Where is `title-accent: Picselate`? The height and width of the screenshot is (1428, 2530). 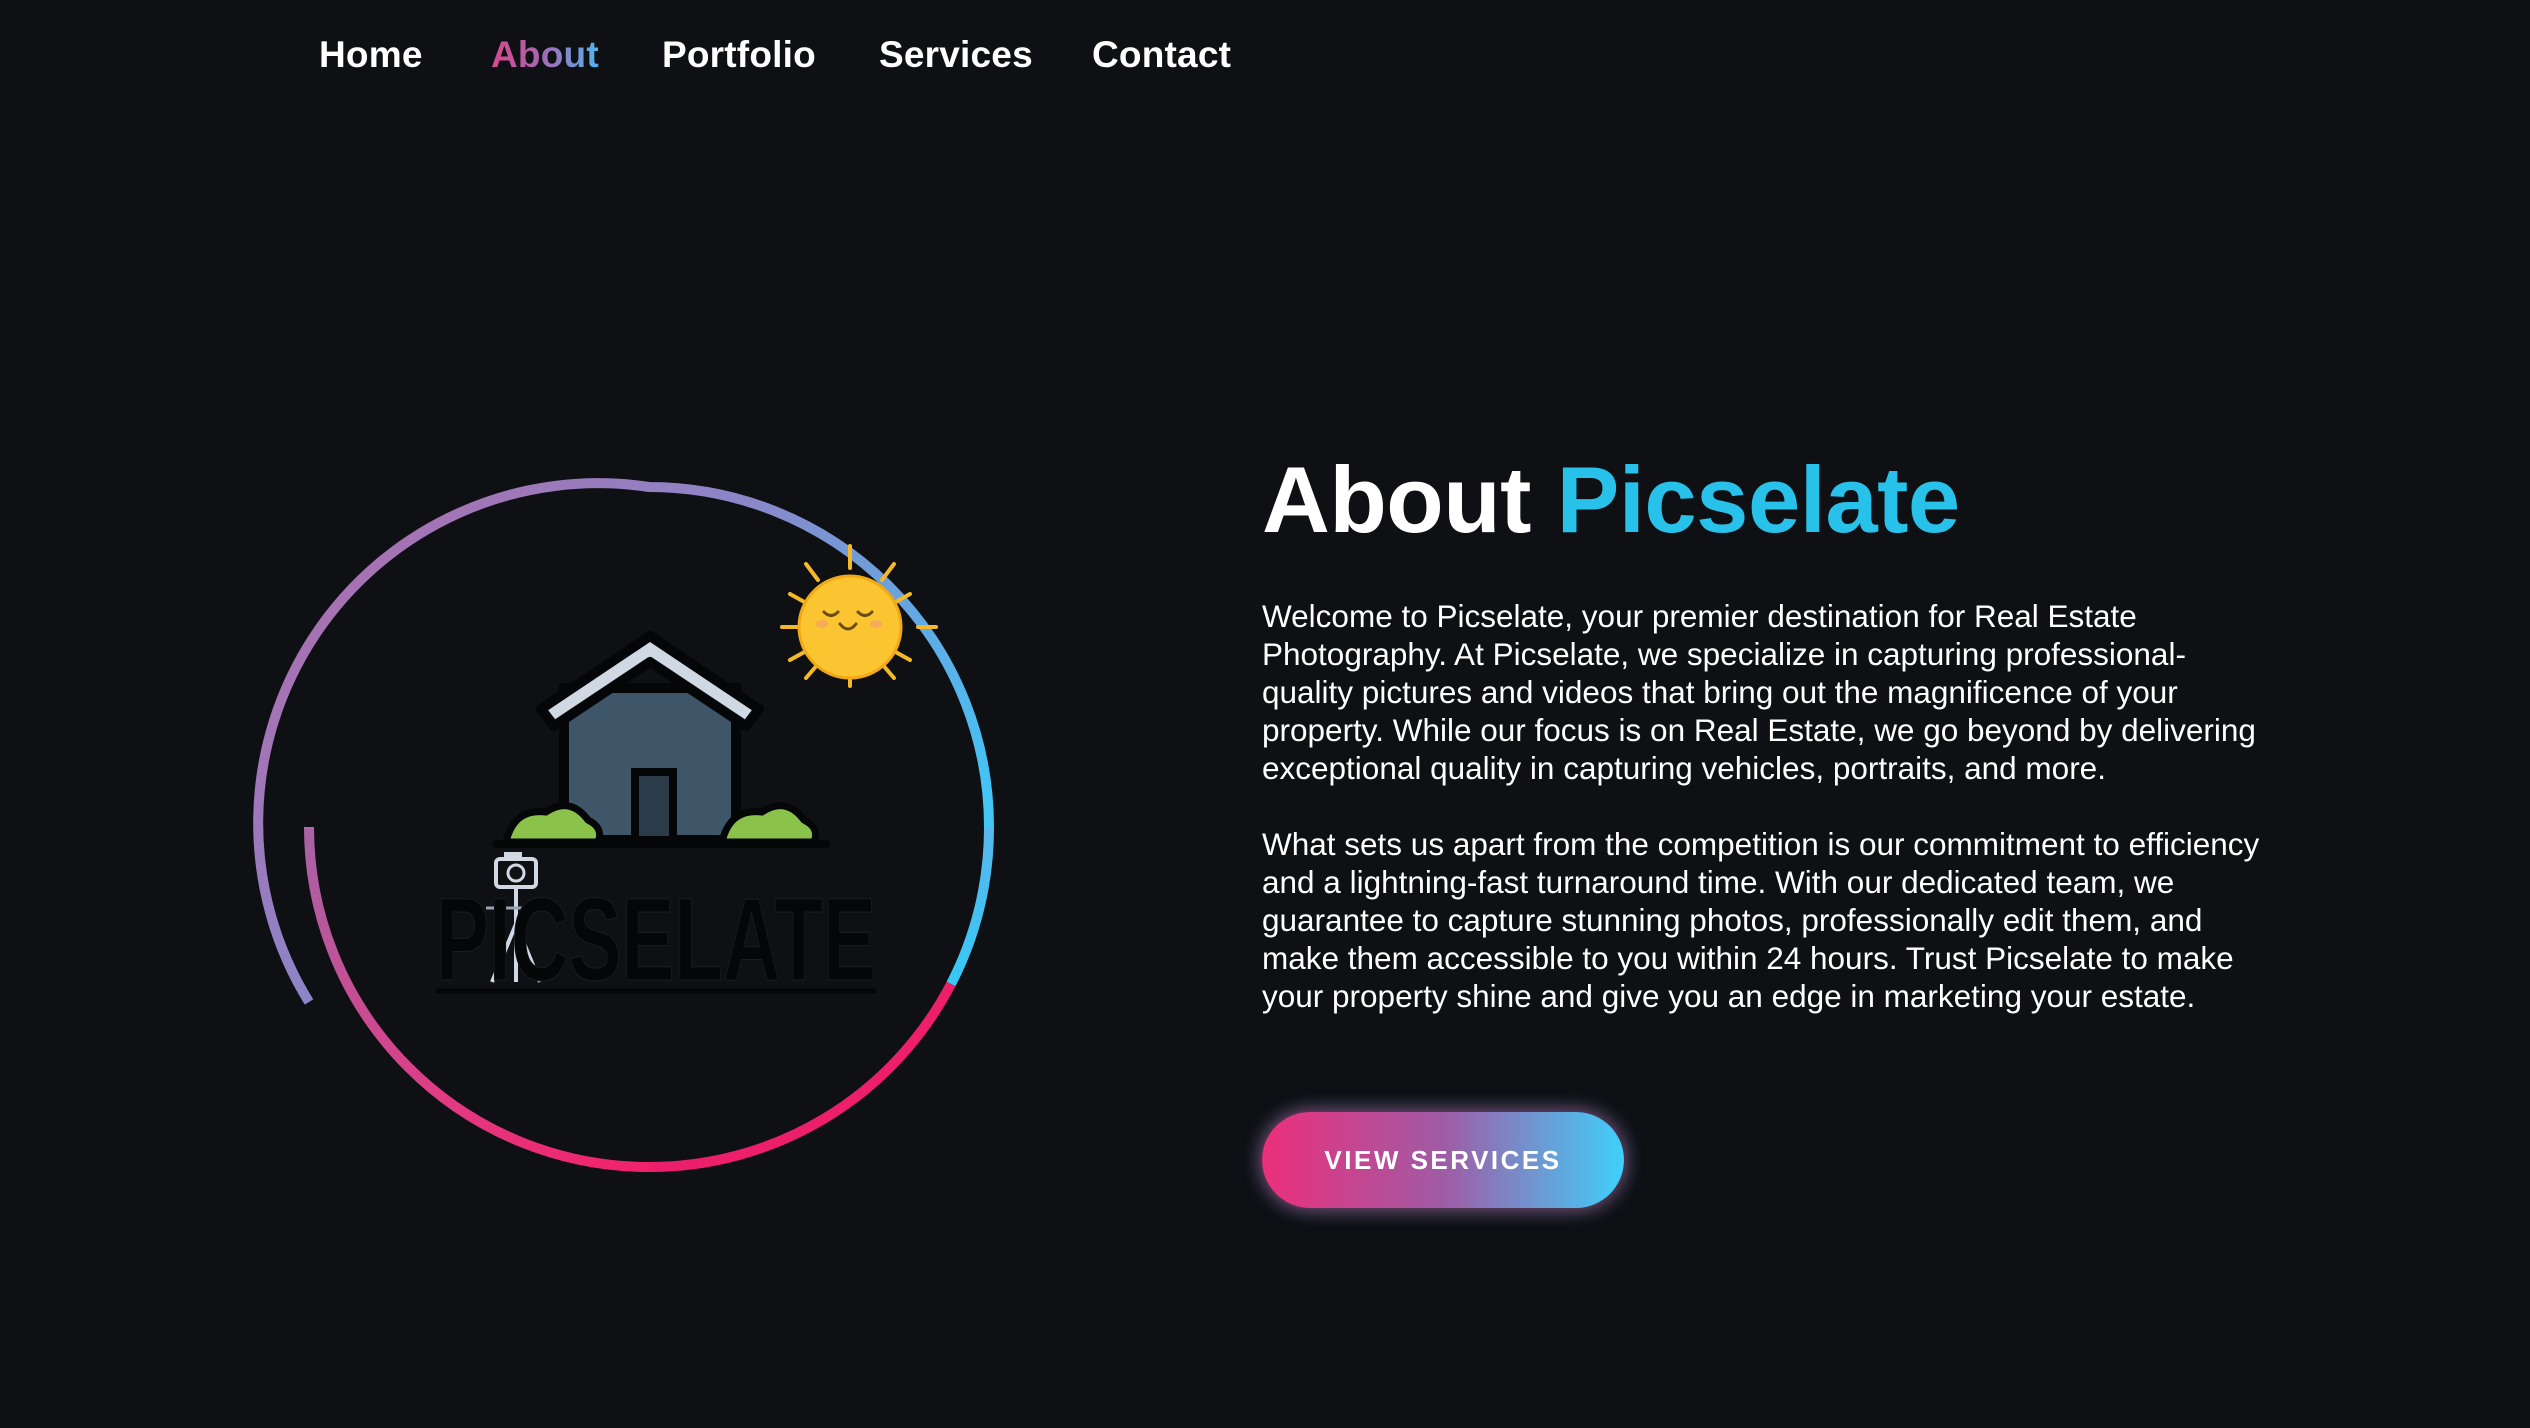
title-accent: Picselate is located at coordinates (1758, 499).